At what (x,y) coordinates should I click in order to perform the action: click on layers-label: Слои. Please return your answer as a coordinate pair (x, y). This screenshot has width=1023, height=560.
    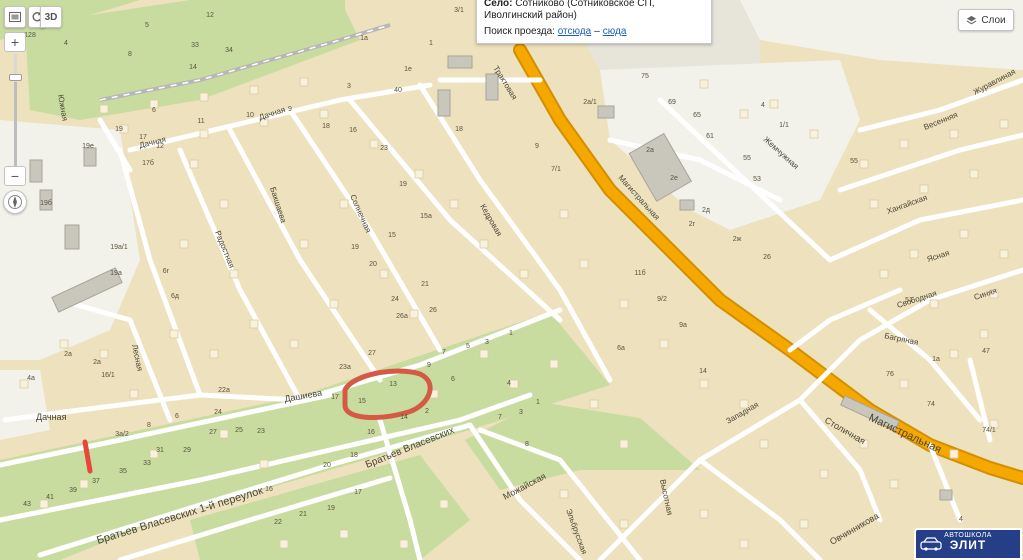
    Looking at the image, I should click on (993, 20).